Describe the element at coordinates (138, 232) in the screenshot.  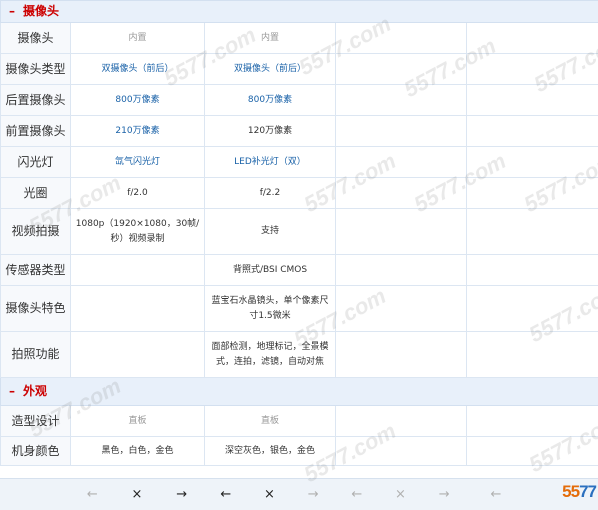
I see `row-value-1: 1080p（1920×1080，30帧/秒）视频录制` at that location.